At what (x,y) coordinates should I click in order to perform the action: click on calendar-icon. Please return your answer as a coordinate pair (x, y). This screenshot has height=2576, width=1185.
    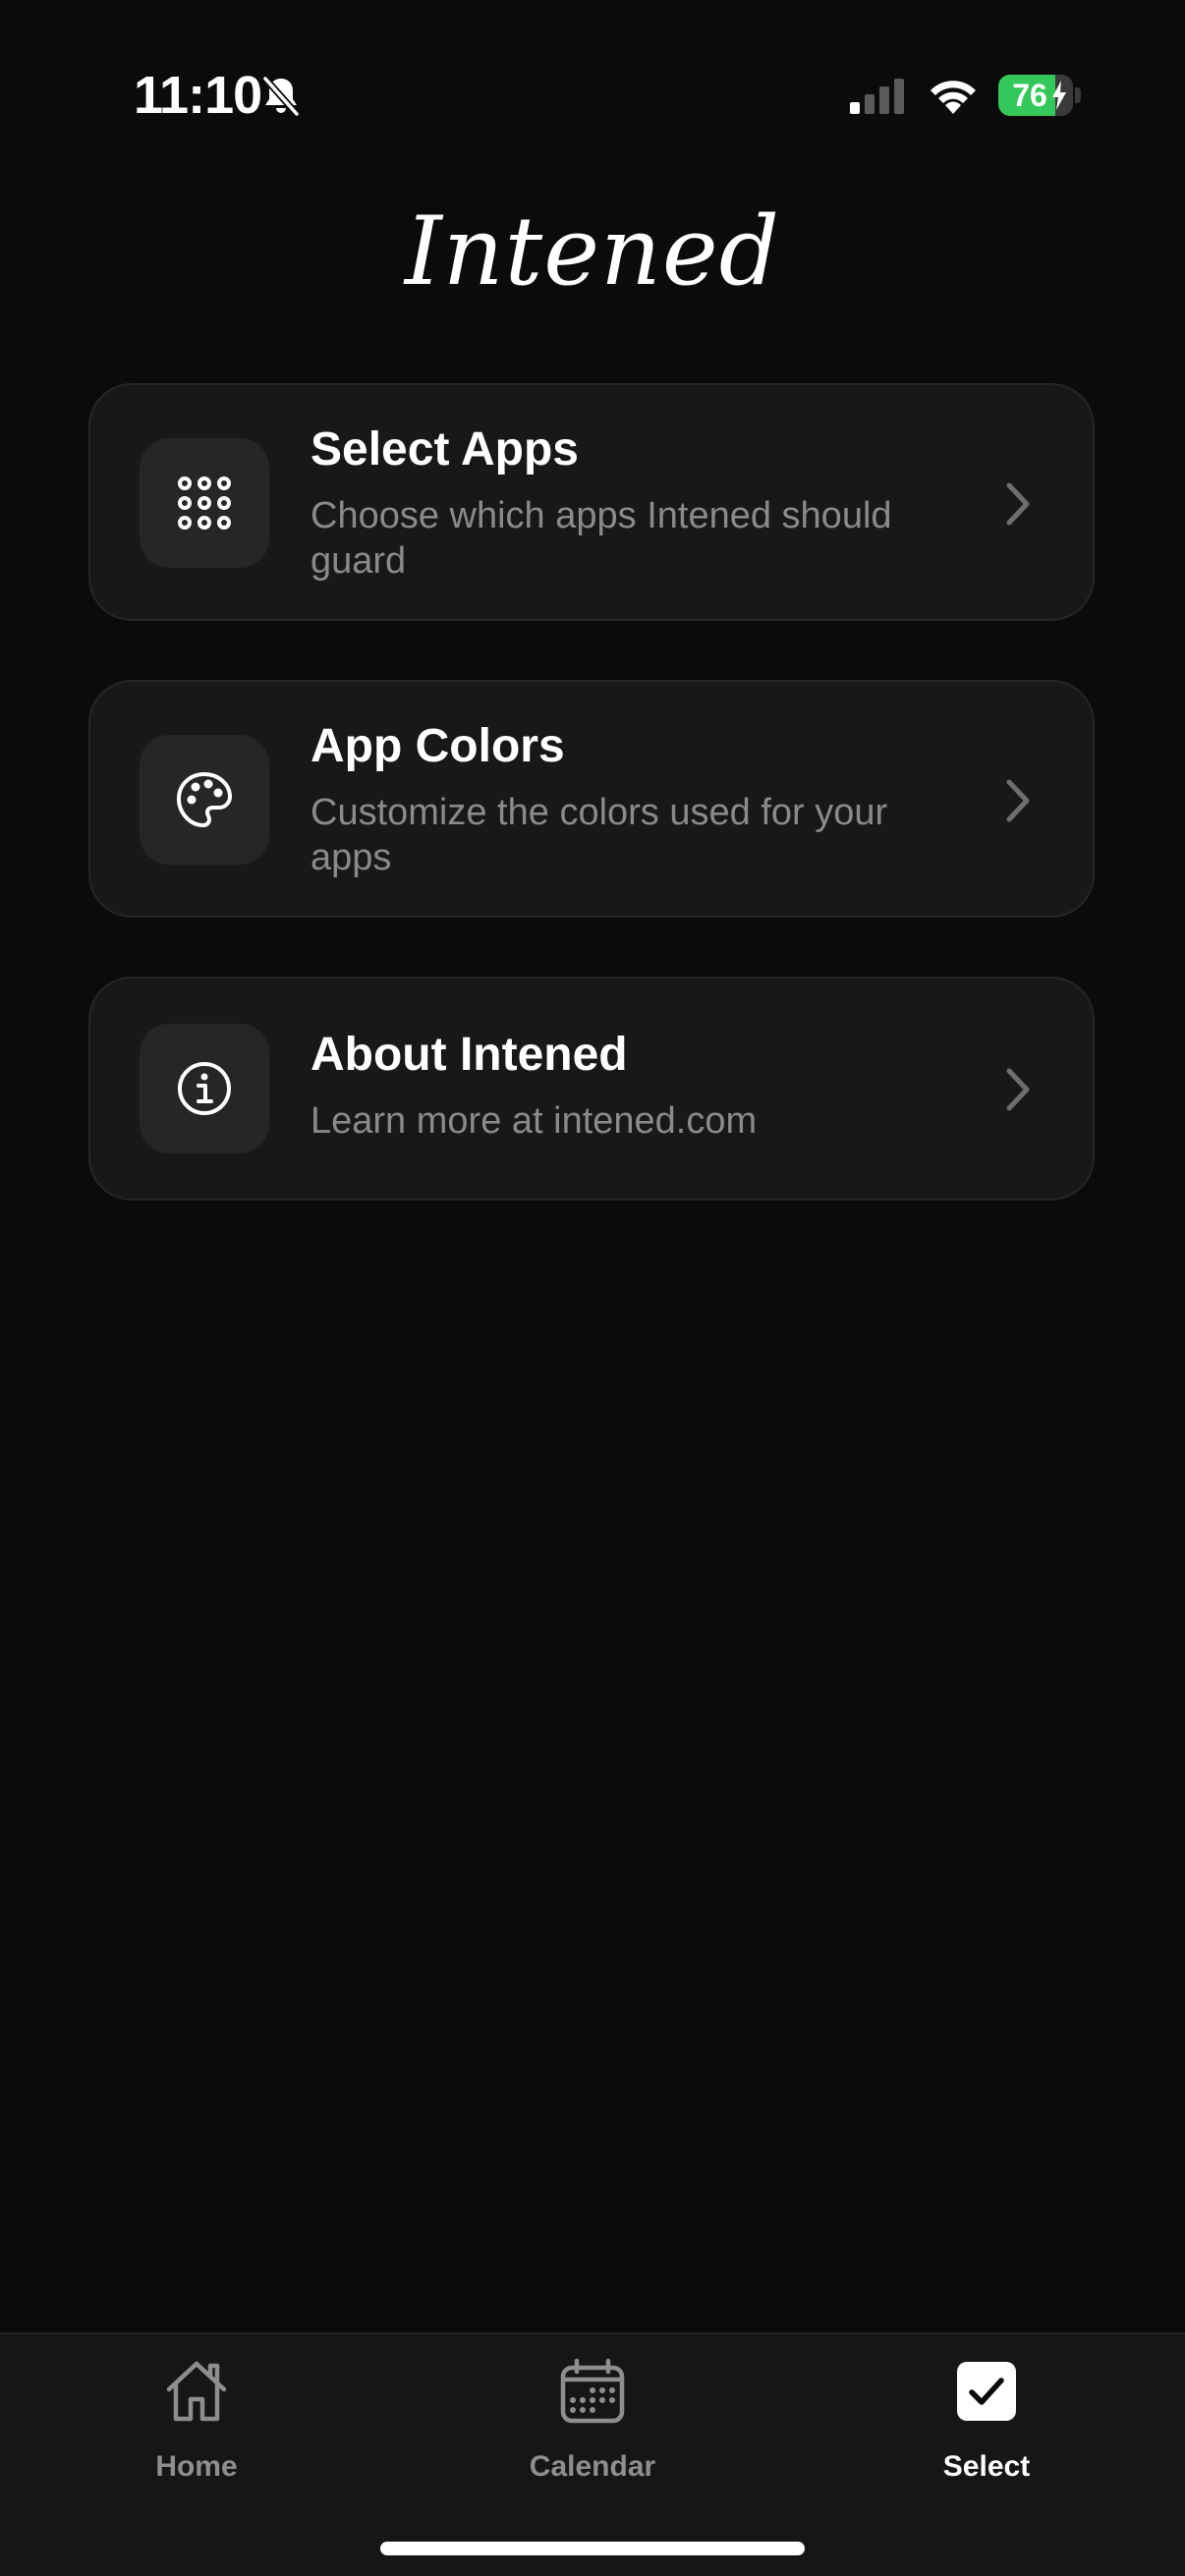
    Looking at the image, I should click on (592, 2391).